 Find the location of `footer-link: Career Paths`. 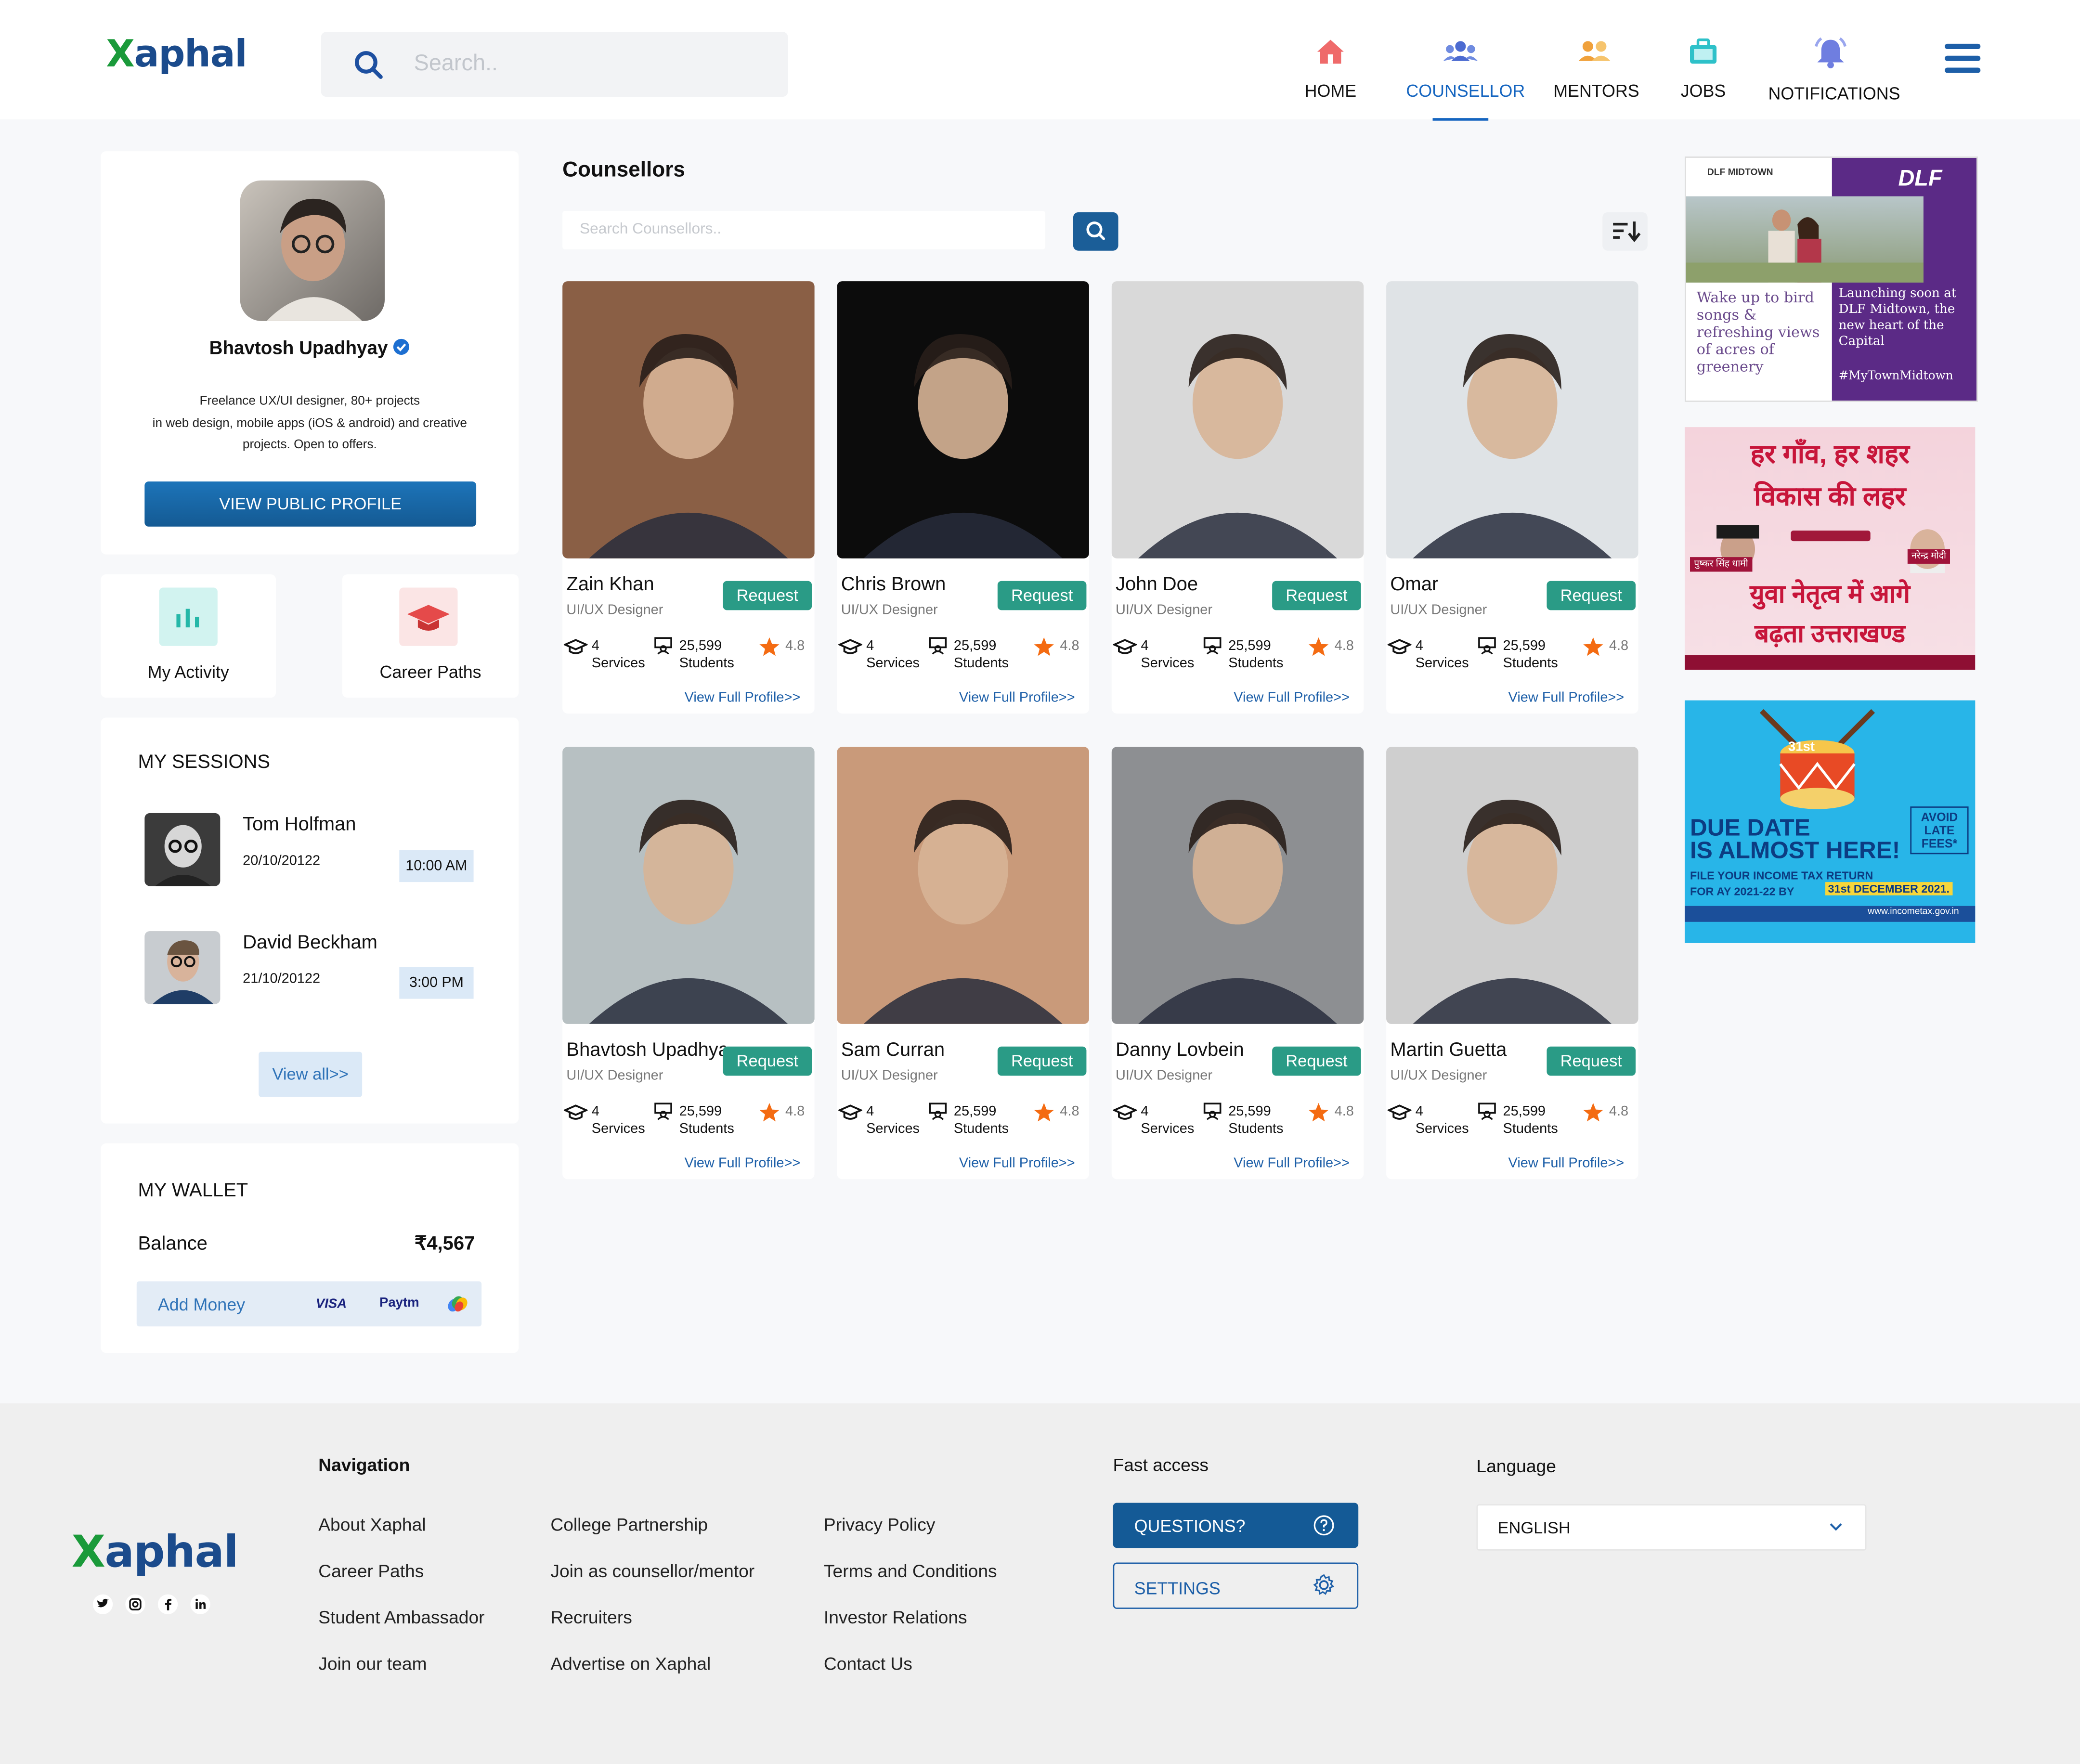

footer-link: Career Paths is located at coordinates (371, 1571).